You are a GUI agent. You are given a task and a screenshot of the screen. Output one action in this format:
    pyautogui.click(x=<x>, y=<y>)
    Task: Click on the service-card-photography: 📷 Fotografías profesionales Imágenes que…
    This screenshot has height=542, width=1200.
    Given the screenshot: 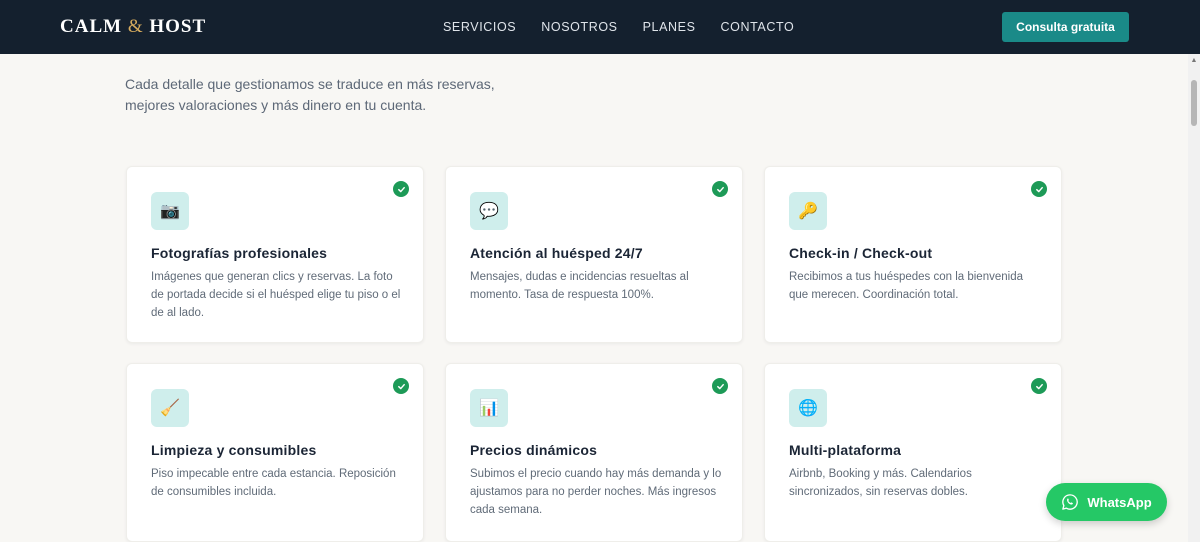 What is the action you would take?
    pyautogui.click(x=275, y=254)
    